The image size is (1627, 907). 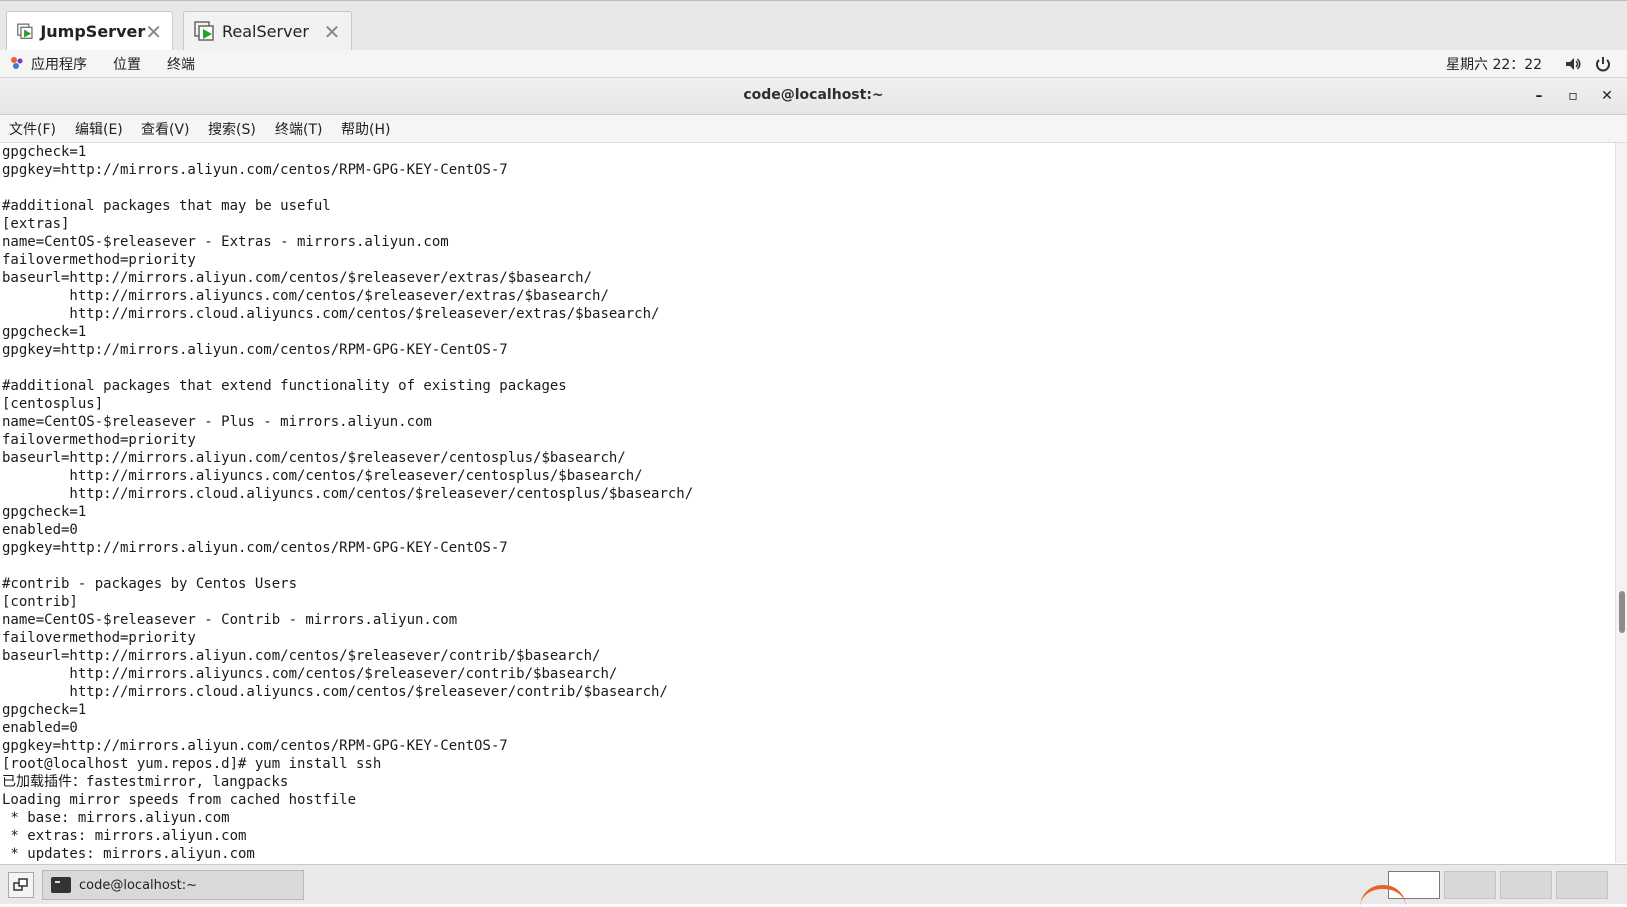 What do you see at coordinates (150, 584) in the screenshot?
I see `terminal-line: #contrib - packages by Centos Users` at bounding box center [150, 584].